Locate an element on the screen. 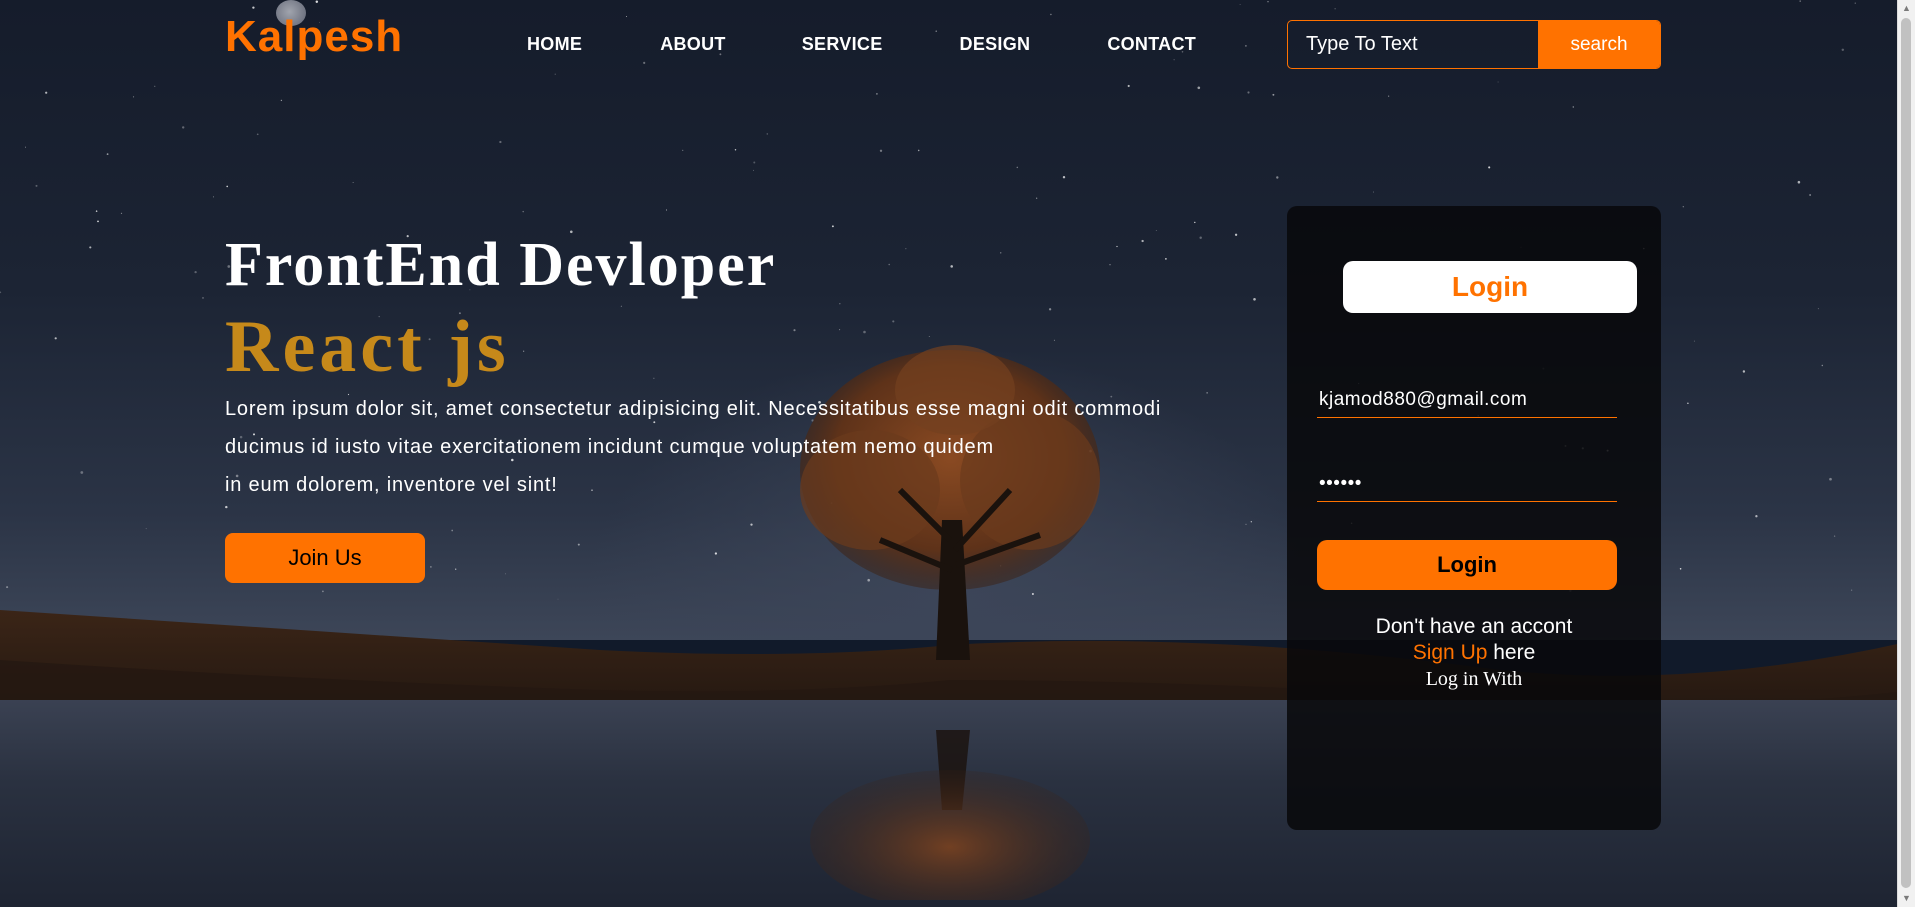 This screenshot has width=1915, height=907. no-account-text: Don't have an accont is located at coordinates (1474, 626).